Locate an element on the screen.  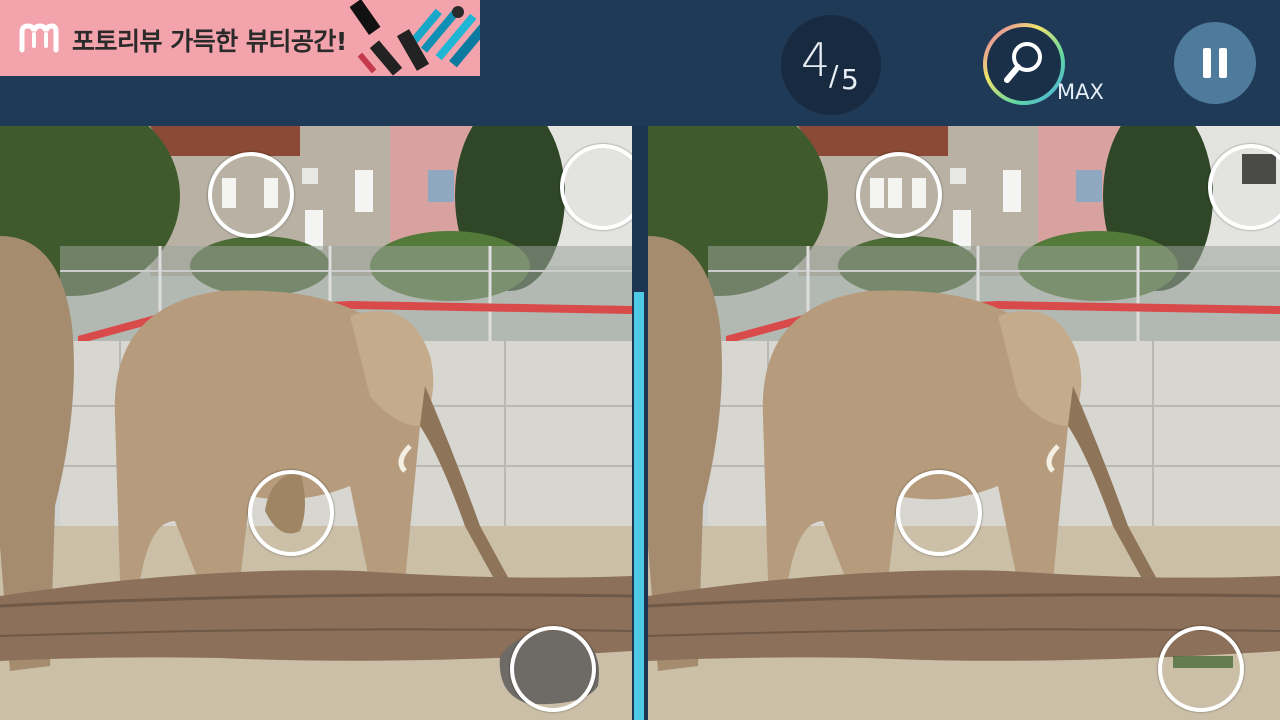
total-count: 5 is located at coordinates (850, 79).